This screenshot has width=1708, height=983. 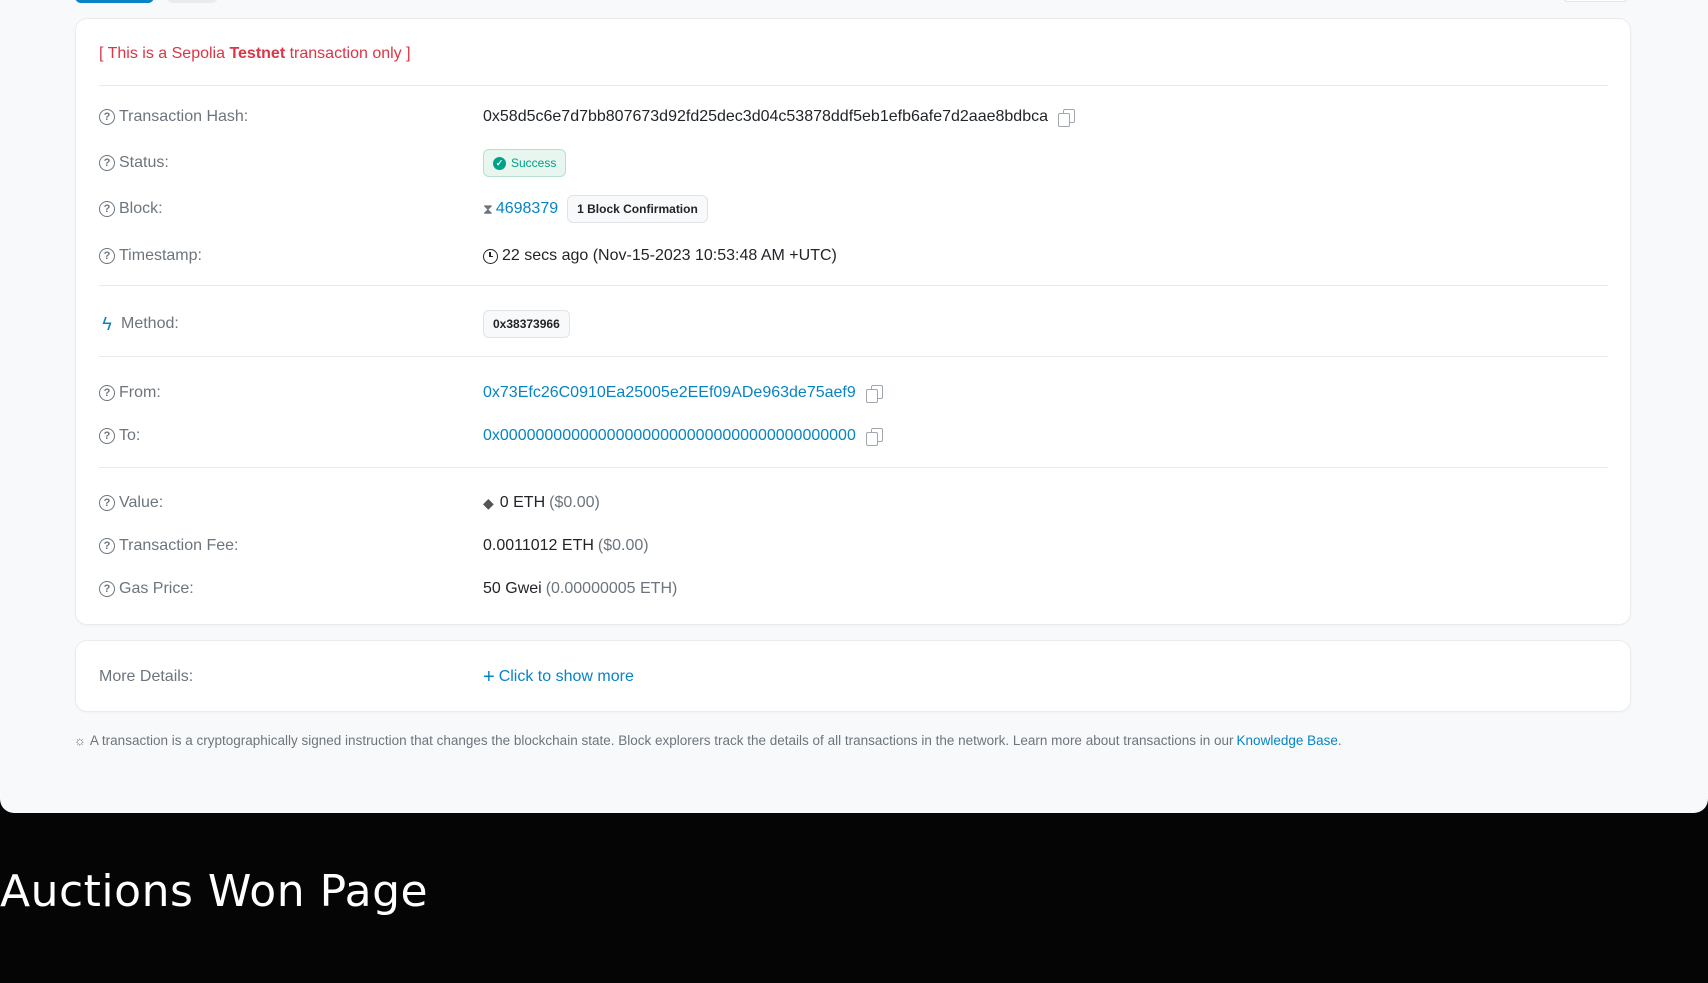 I want to click on label-value: Value:, so click(x=141, y=502).